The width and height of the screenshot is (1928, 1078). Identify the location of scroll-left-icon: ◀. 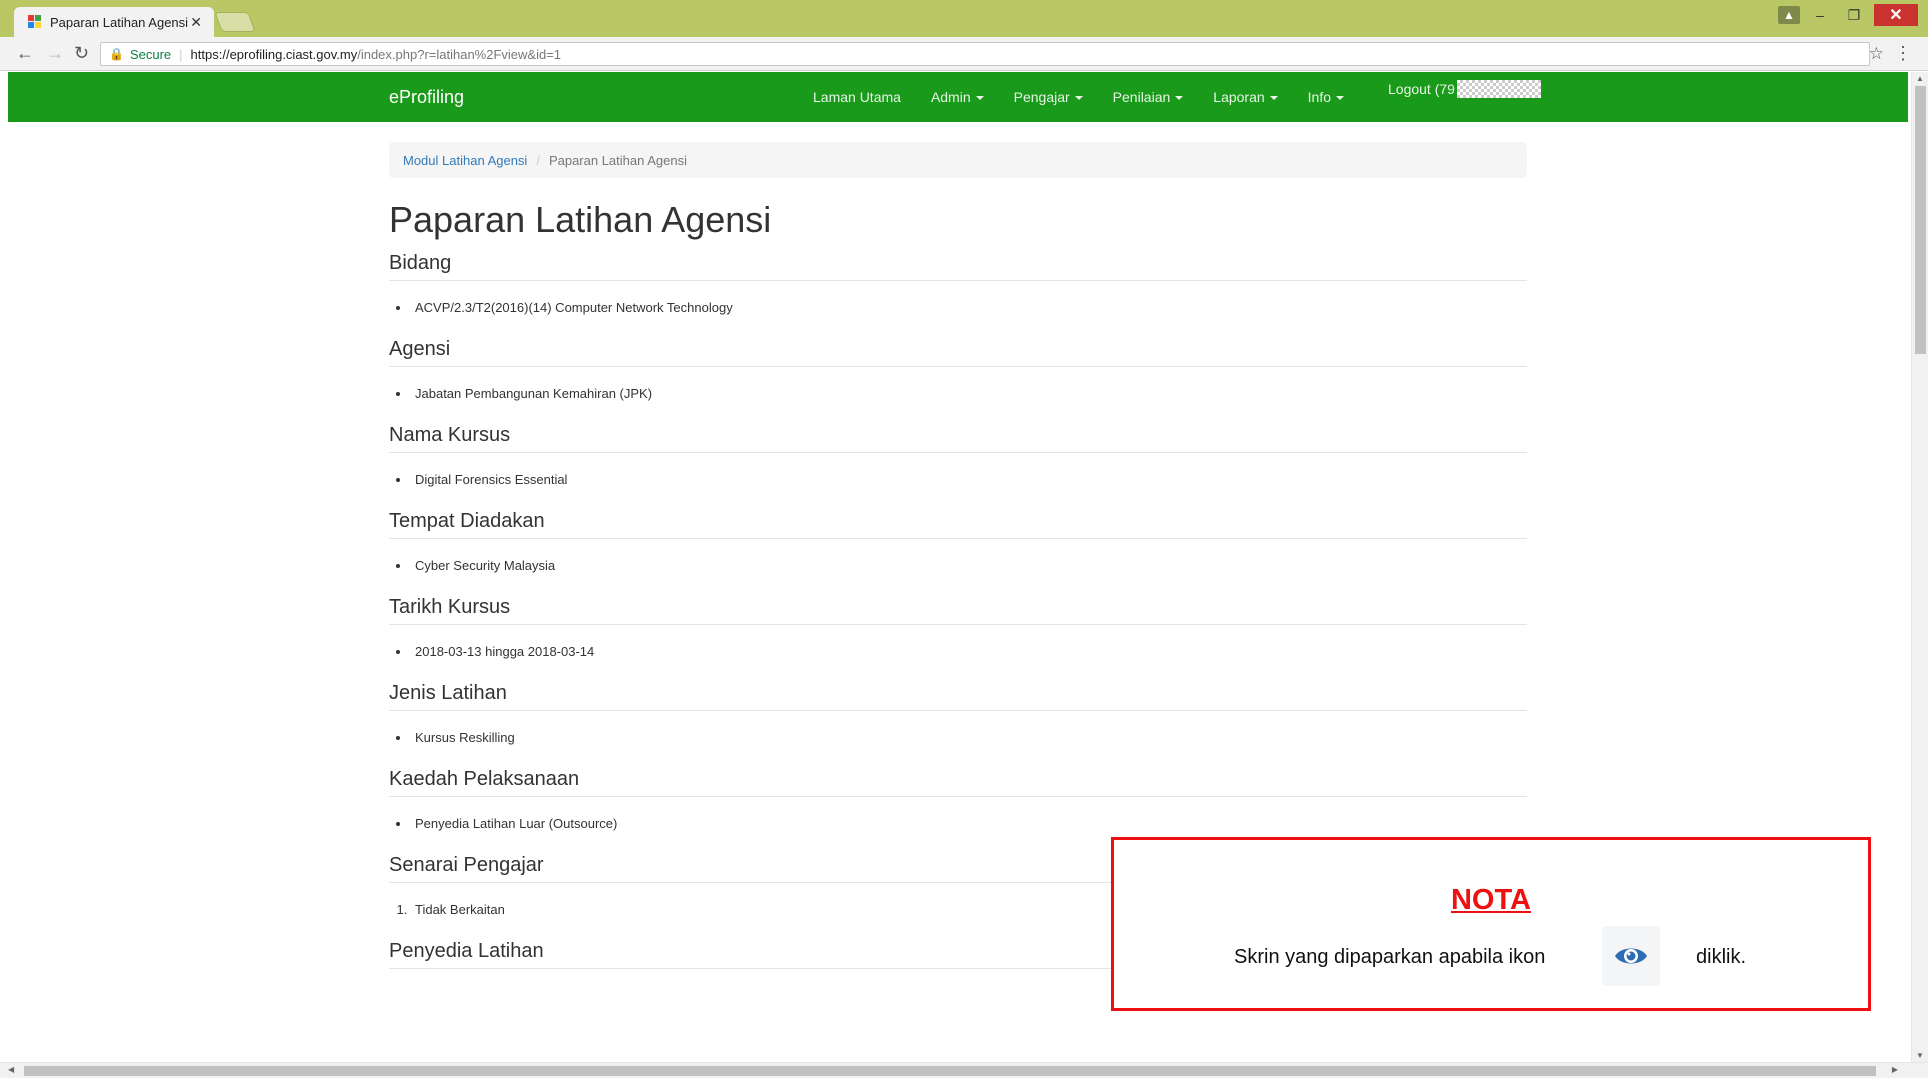
(11, 1069).